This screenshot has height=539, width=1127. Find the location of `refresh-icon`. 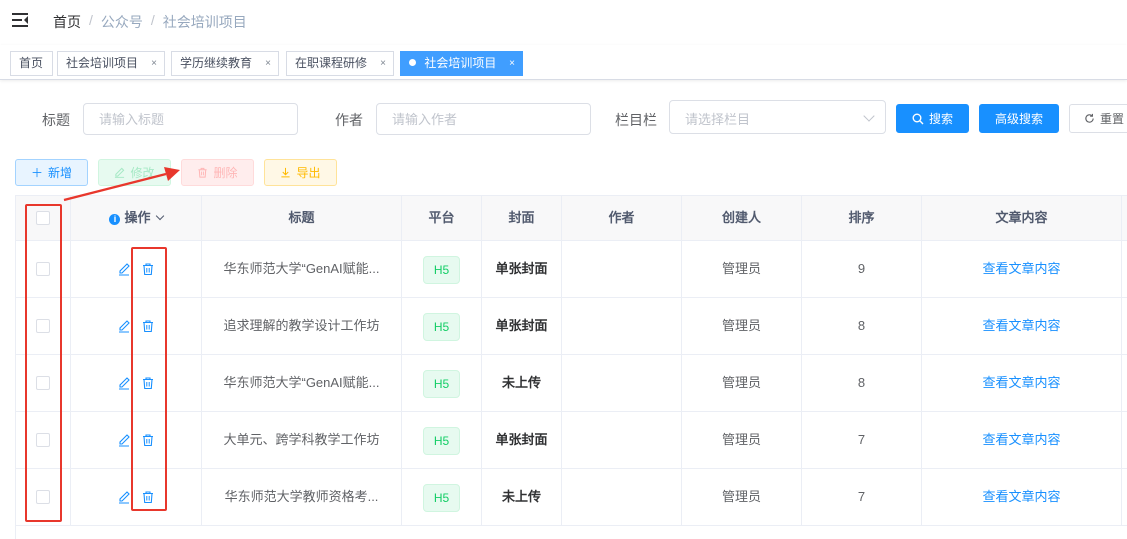

refresh-icon is located at coordinates (1089, 118).